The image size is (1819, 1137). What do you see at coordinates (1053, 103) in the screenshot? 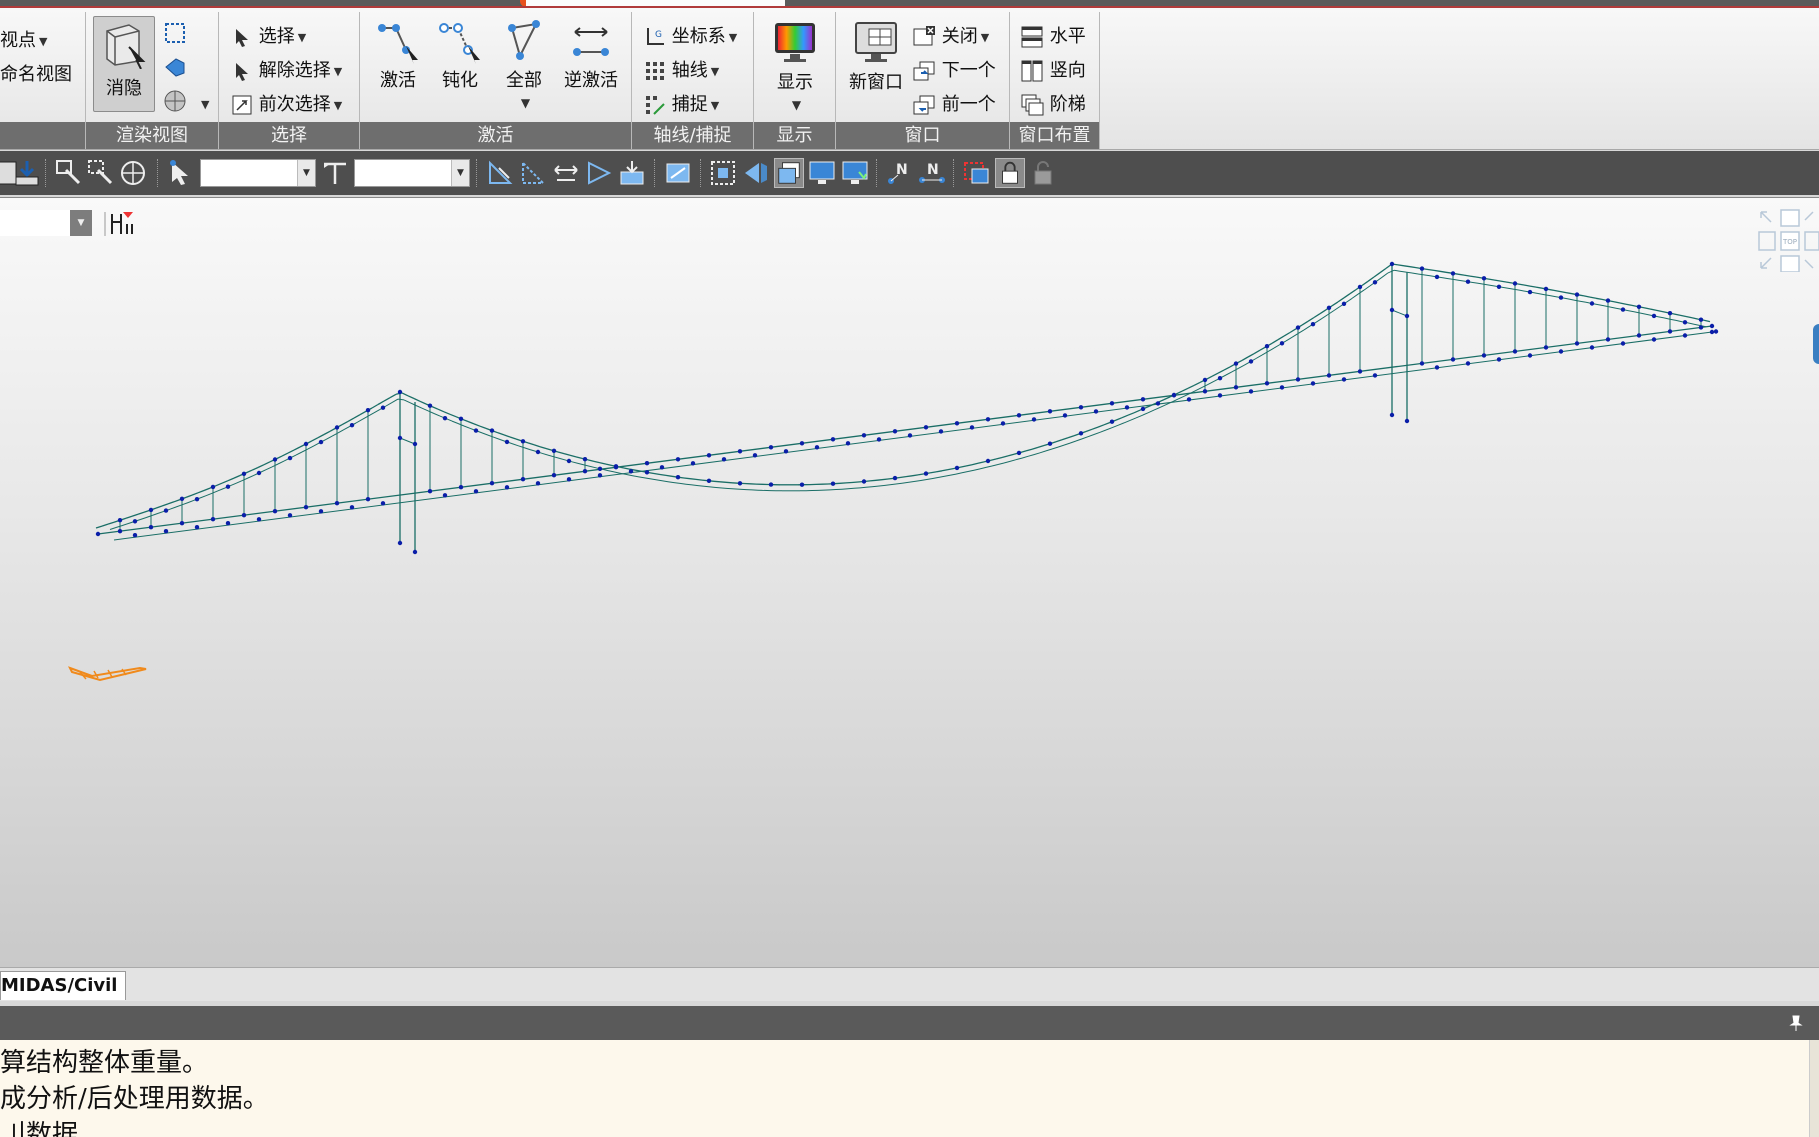
I see `cascade-button: 阶梯` at bounding box center [1053, 103].